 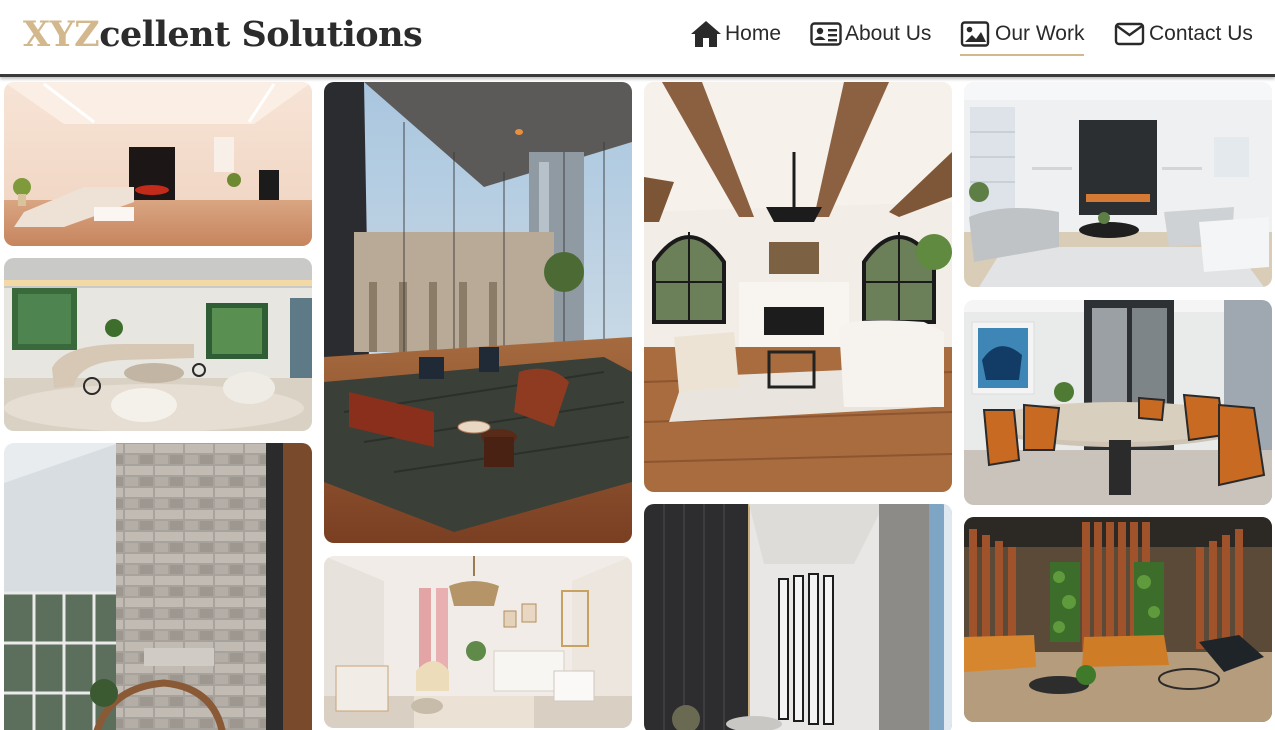 What do you see at coordinates (1118, 619) in the screenshot?
I see `photo-lounge-wood-slats` at bounding box center [1118, 619].